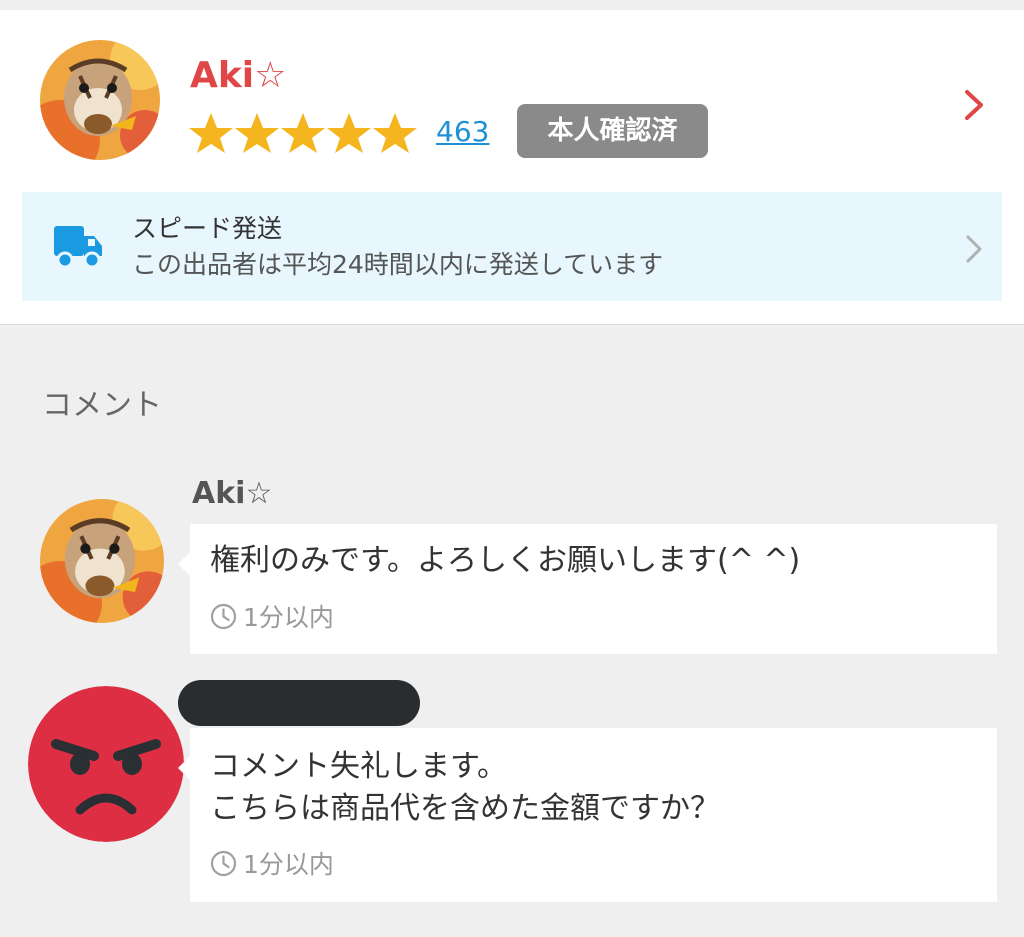  I want to click on angry-face-icon, so click(106, 764).